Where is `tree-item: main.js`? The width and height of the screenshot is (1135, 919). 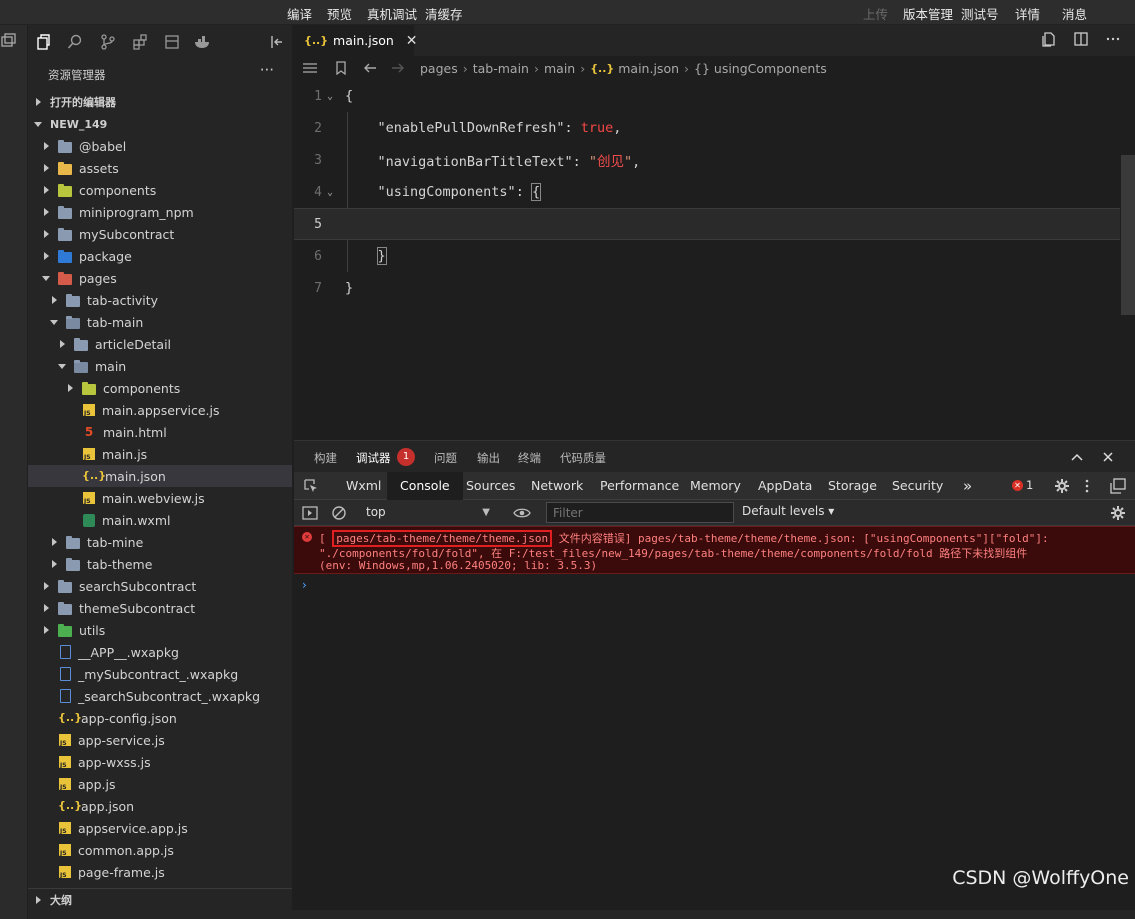
tree-item: main.js is located at coordinates (160, 454).